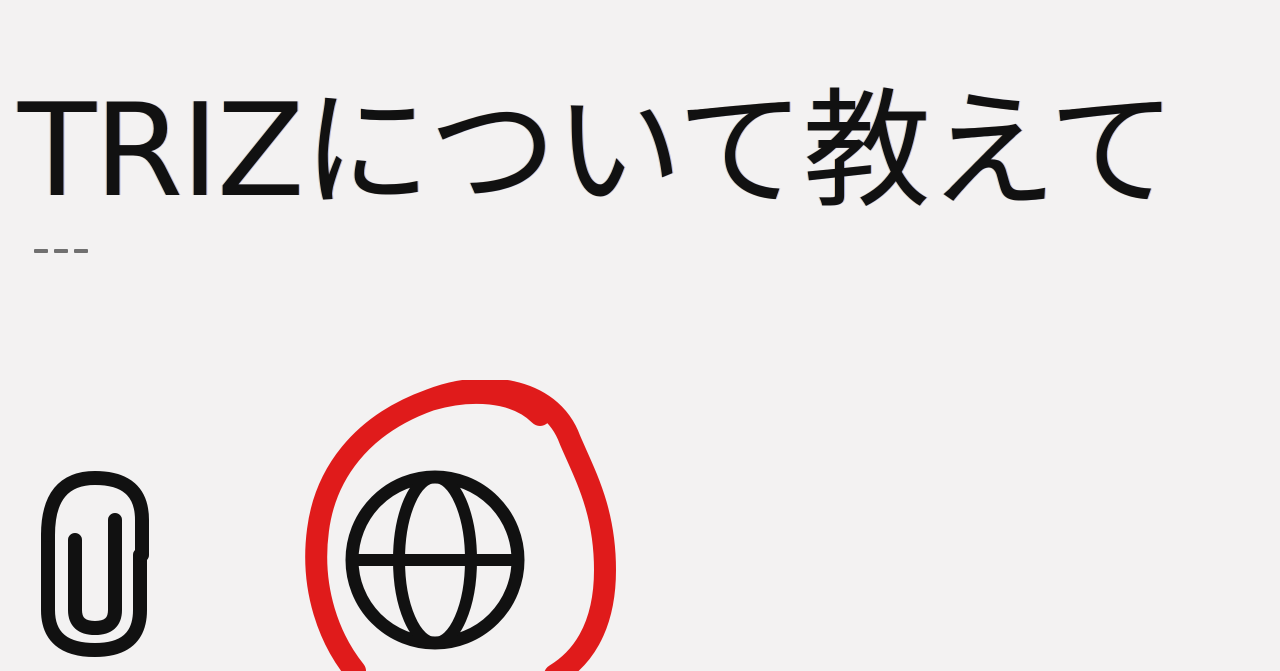  I want to click on attach-button, so click(95, 560).